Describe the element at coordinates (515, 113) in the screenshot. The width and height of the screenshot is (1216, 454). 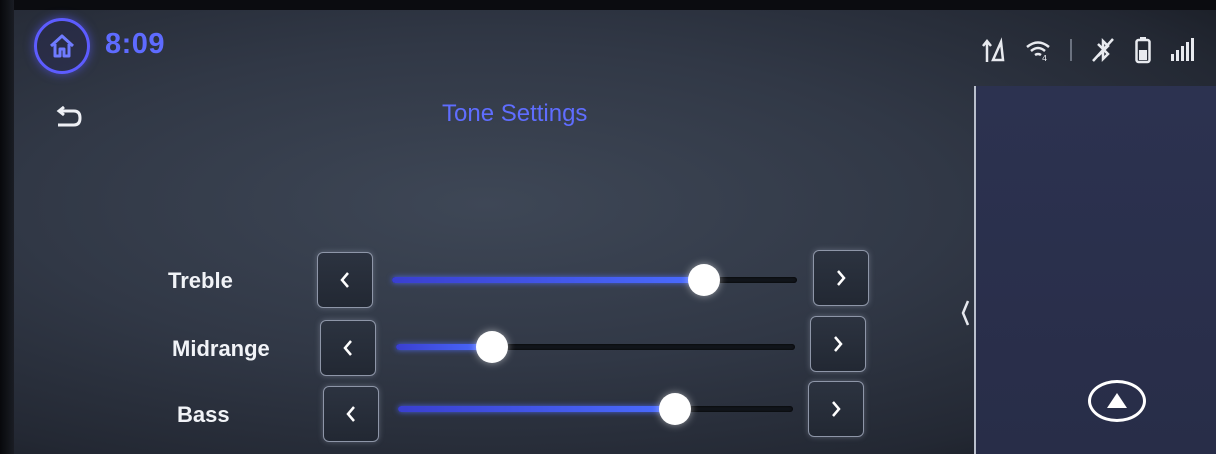
I see `page-title: Tone Settings` at that location.